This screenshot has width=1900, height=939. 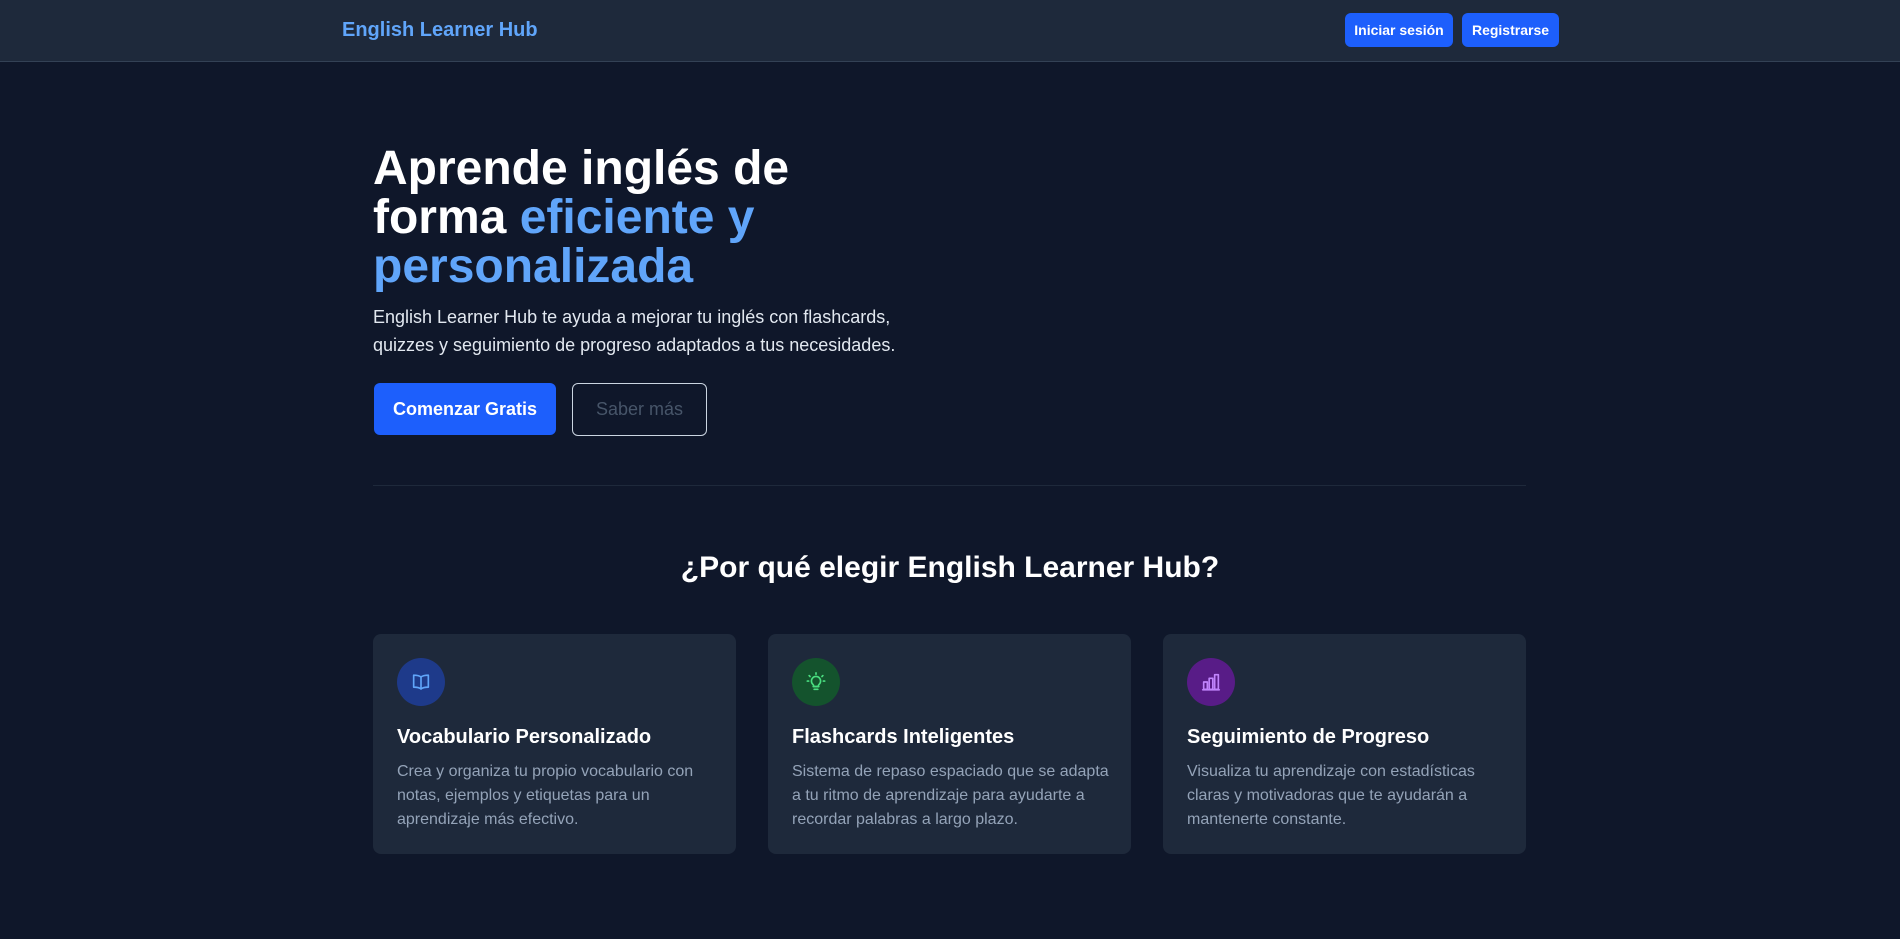 I want to click on register-button: Registrarse, so click(x=1510, y=30).